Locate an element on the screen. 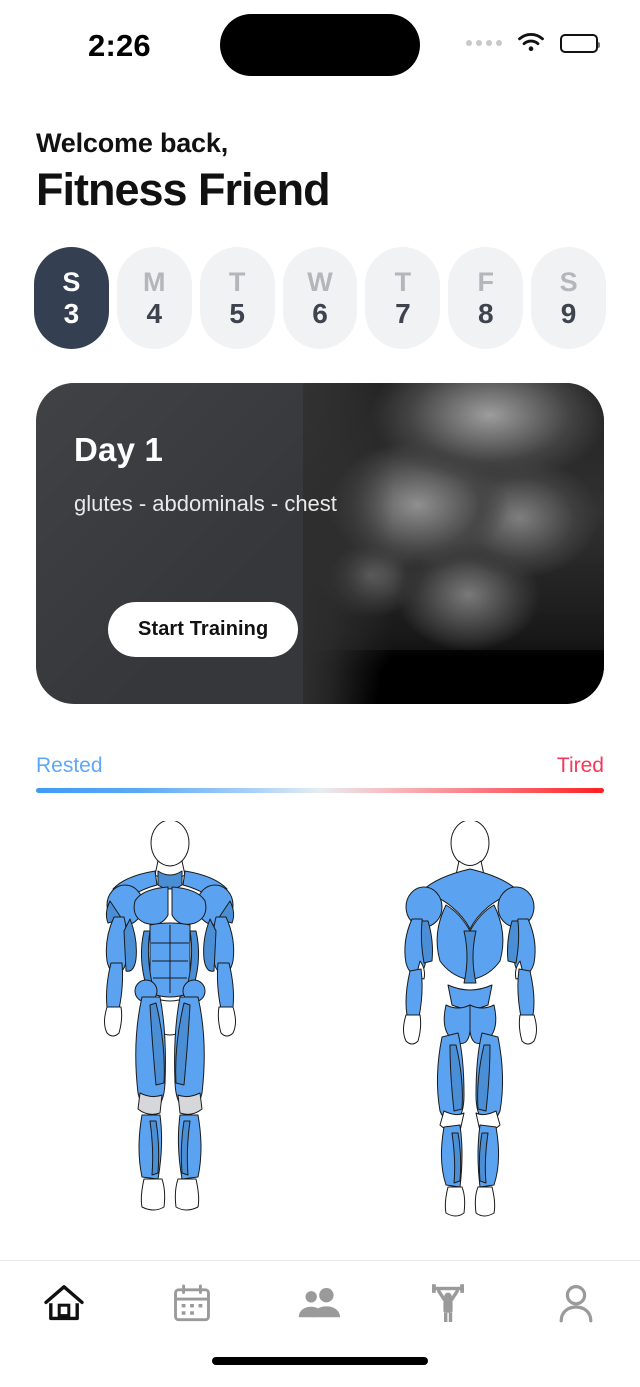 This screenshot has height=1387, width=640. day-number: 4 is located at coordinates (154, 313).